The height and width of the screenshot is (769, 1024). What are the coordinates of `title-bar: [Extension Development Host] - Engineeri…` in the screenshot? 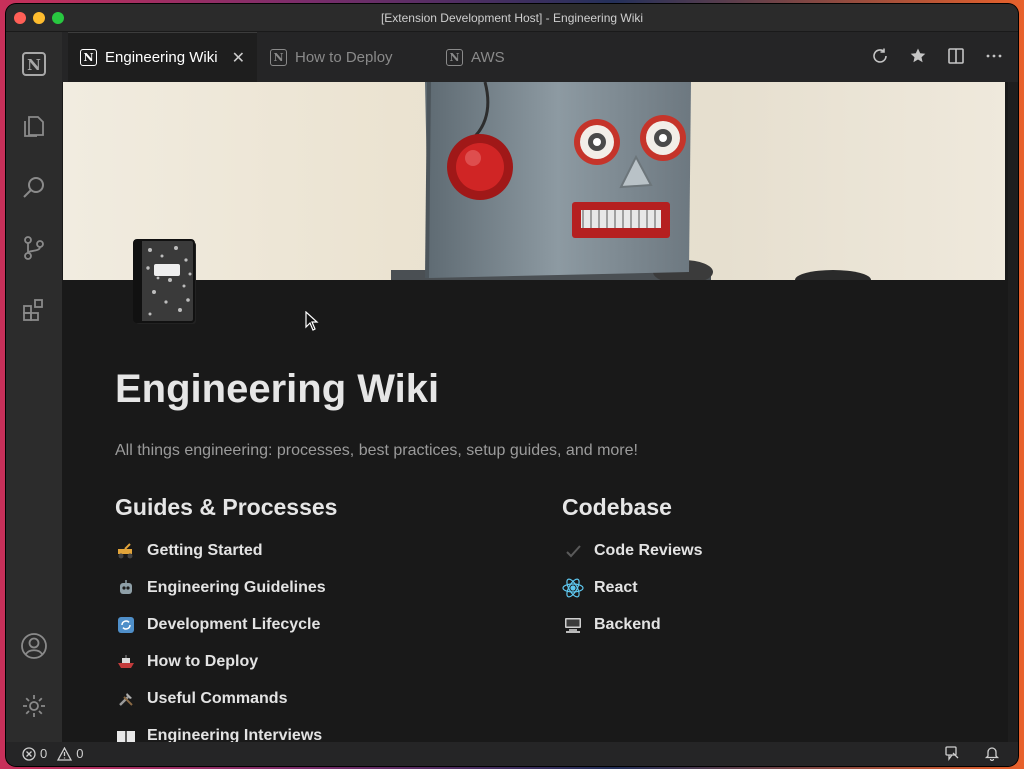 It's located at (512, 18).